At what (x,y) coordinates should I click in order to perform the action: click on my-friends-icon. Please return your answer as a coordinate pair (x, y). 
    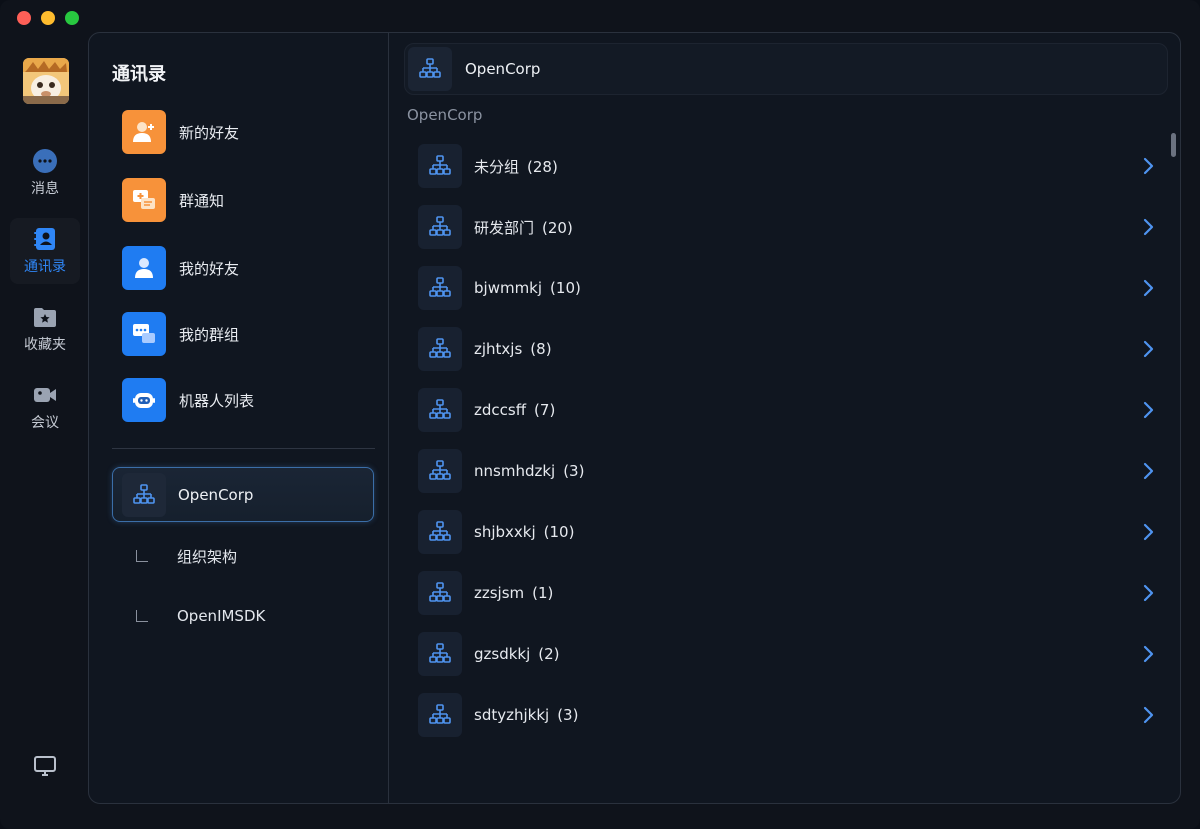
    Looking at the image, I should click on (144, 268).